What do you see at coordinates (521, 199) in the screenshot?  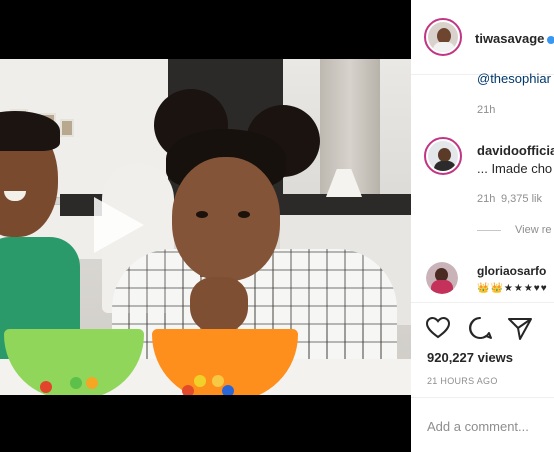 I see `comment-likes: 9,375 lik` at bounding box center [521, 199].